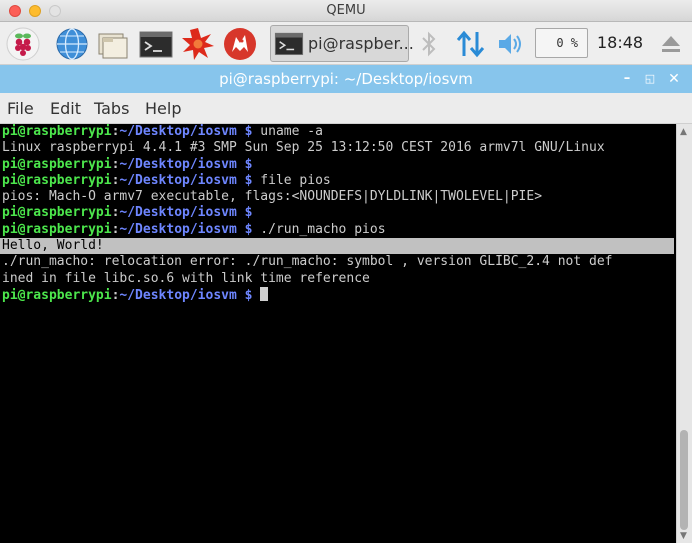 The width and height of the screenshot is (692, 543). I want to click on highlighted-output: Hello, World!, so click(53, 246).